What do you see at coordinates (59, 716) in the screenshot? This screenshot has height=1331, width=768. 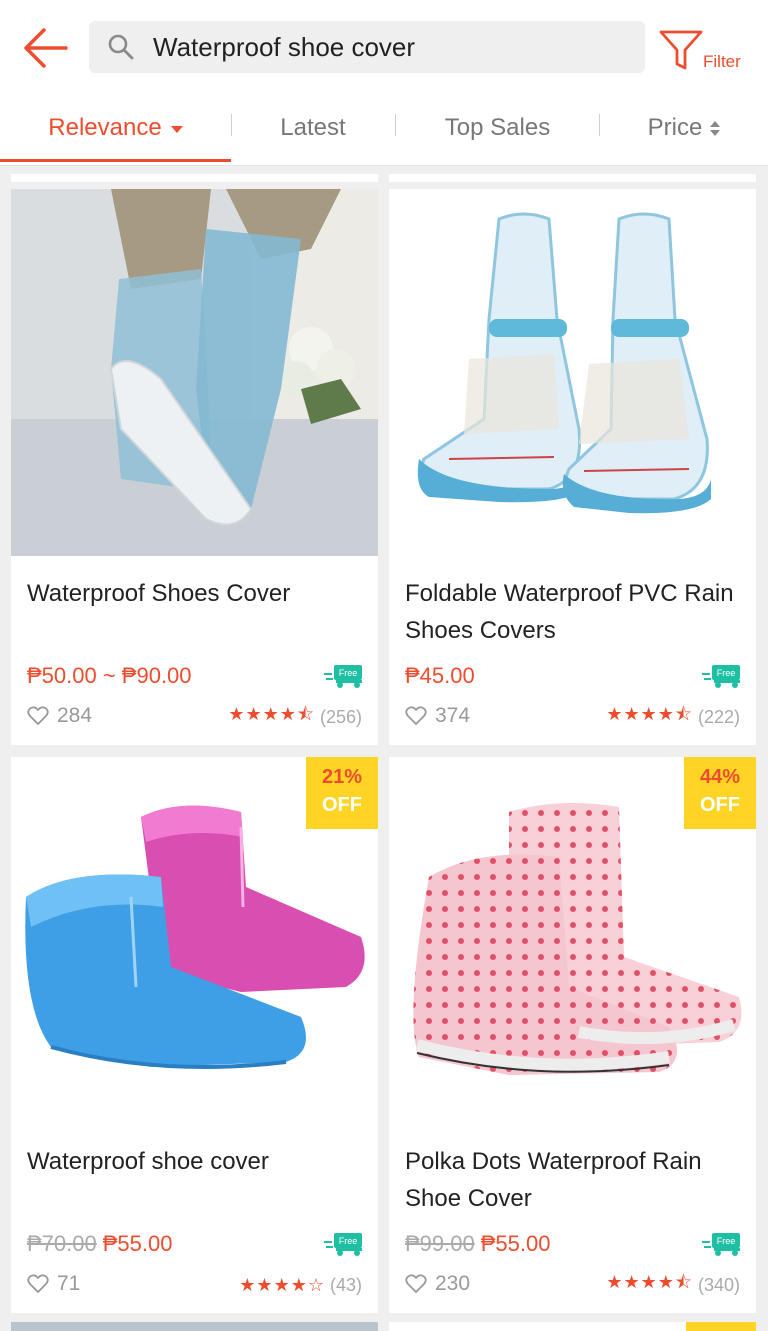 I see `like-count: 284` at bounding box center [59, 716].